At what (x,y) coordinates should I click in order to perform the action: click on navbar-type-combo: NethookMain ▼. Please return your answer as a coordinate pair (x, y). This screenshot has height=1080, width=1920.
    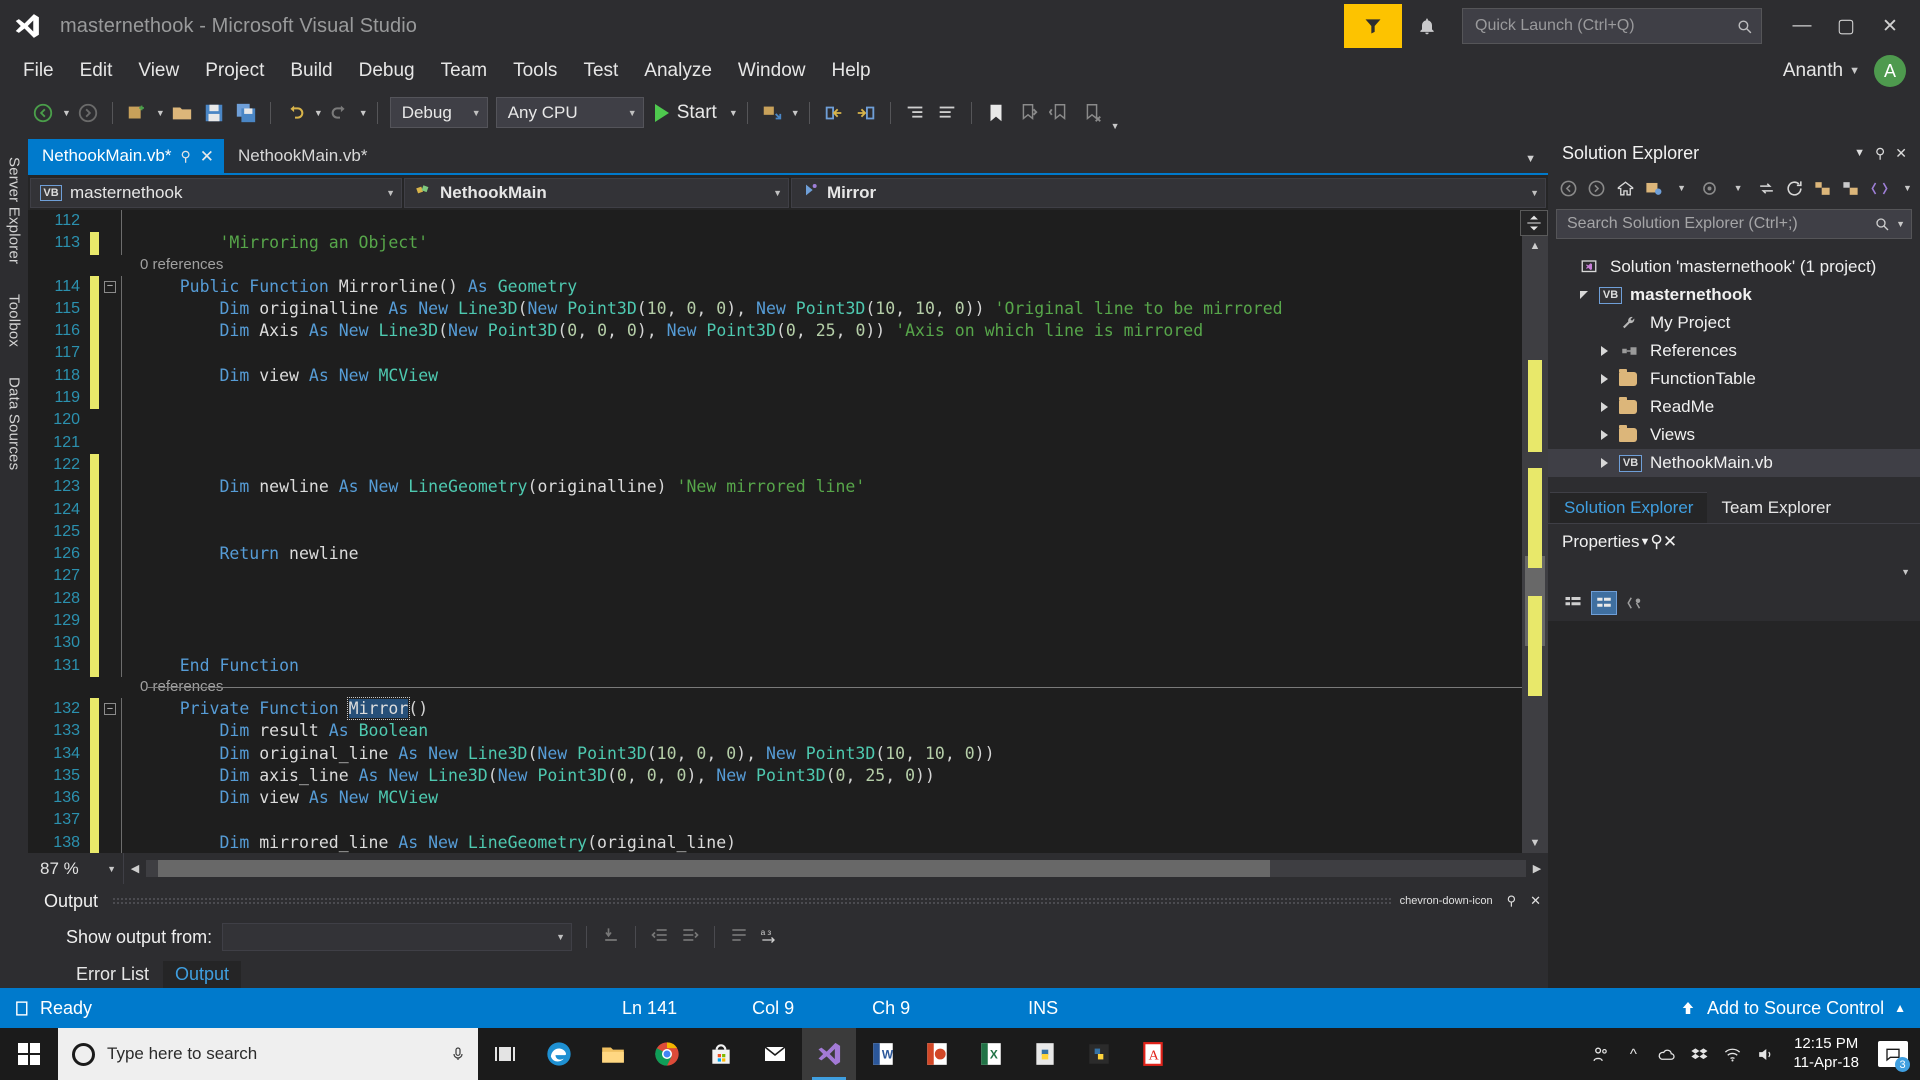
    Looking at the image, I should click on (596, 192).